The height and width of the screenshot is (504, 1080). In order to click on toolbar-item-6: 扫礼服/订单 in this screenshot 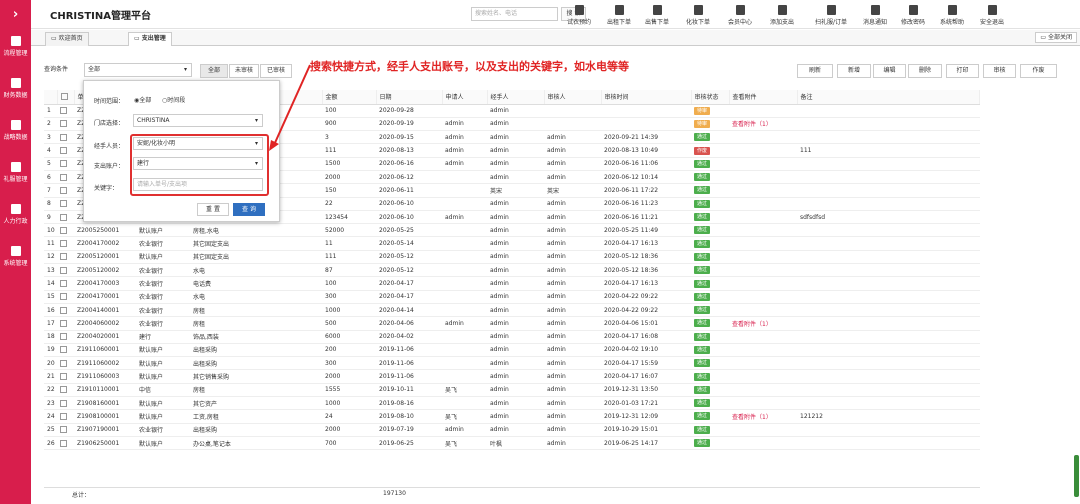, I will do `click(831, 14)`.